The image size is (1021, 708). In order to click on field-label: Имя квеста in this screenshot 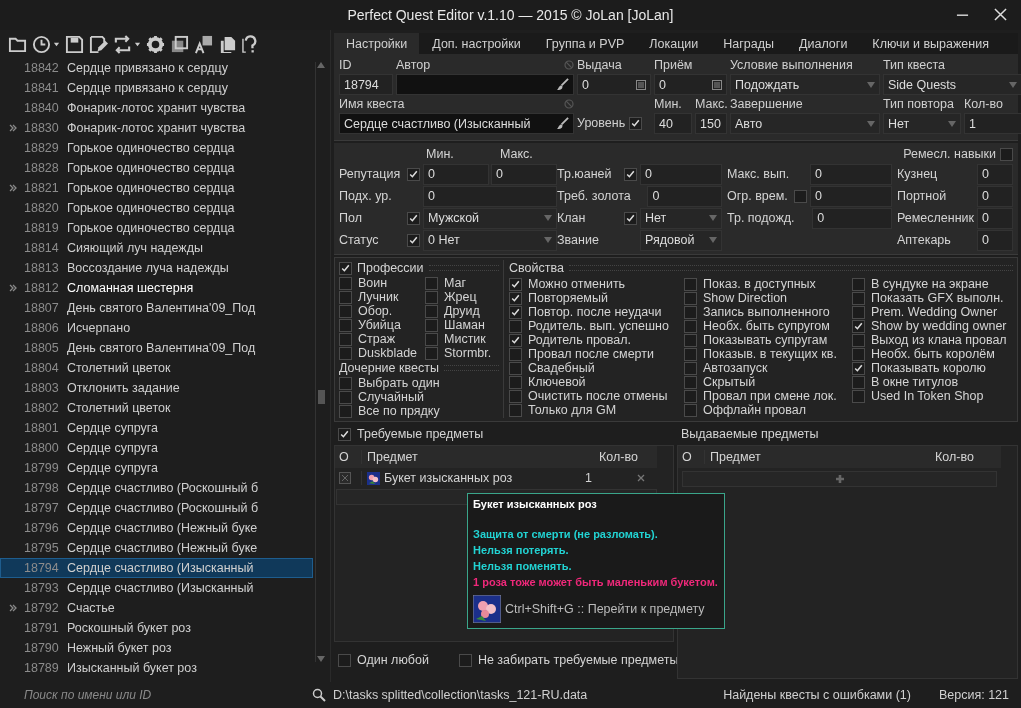, I will do `click(372, 104)`.